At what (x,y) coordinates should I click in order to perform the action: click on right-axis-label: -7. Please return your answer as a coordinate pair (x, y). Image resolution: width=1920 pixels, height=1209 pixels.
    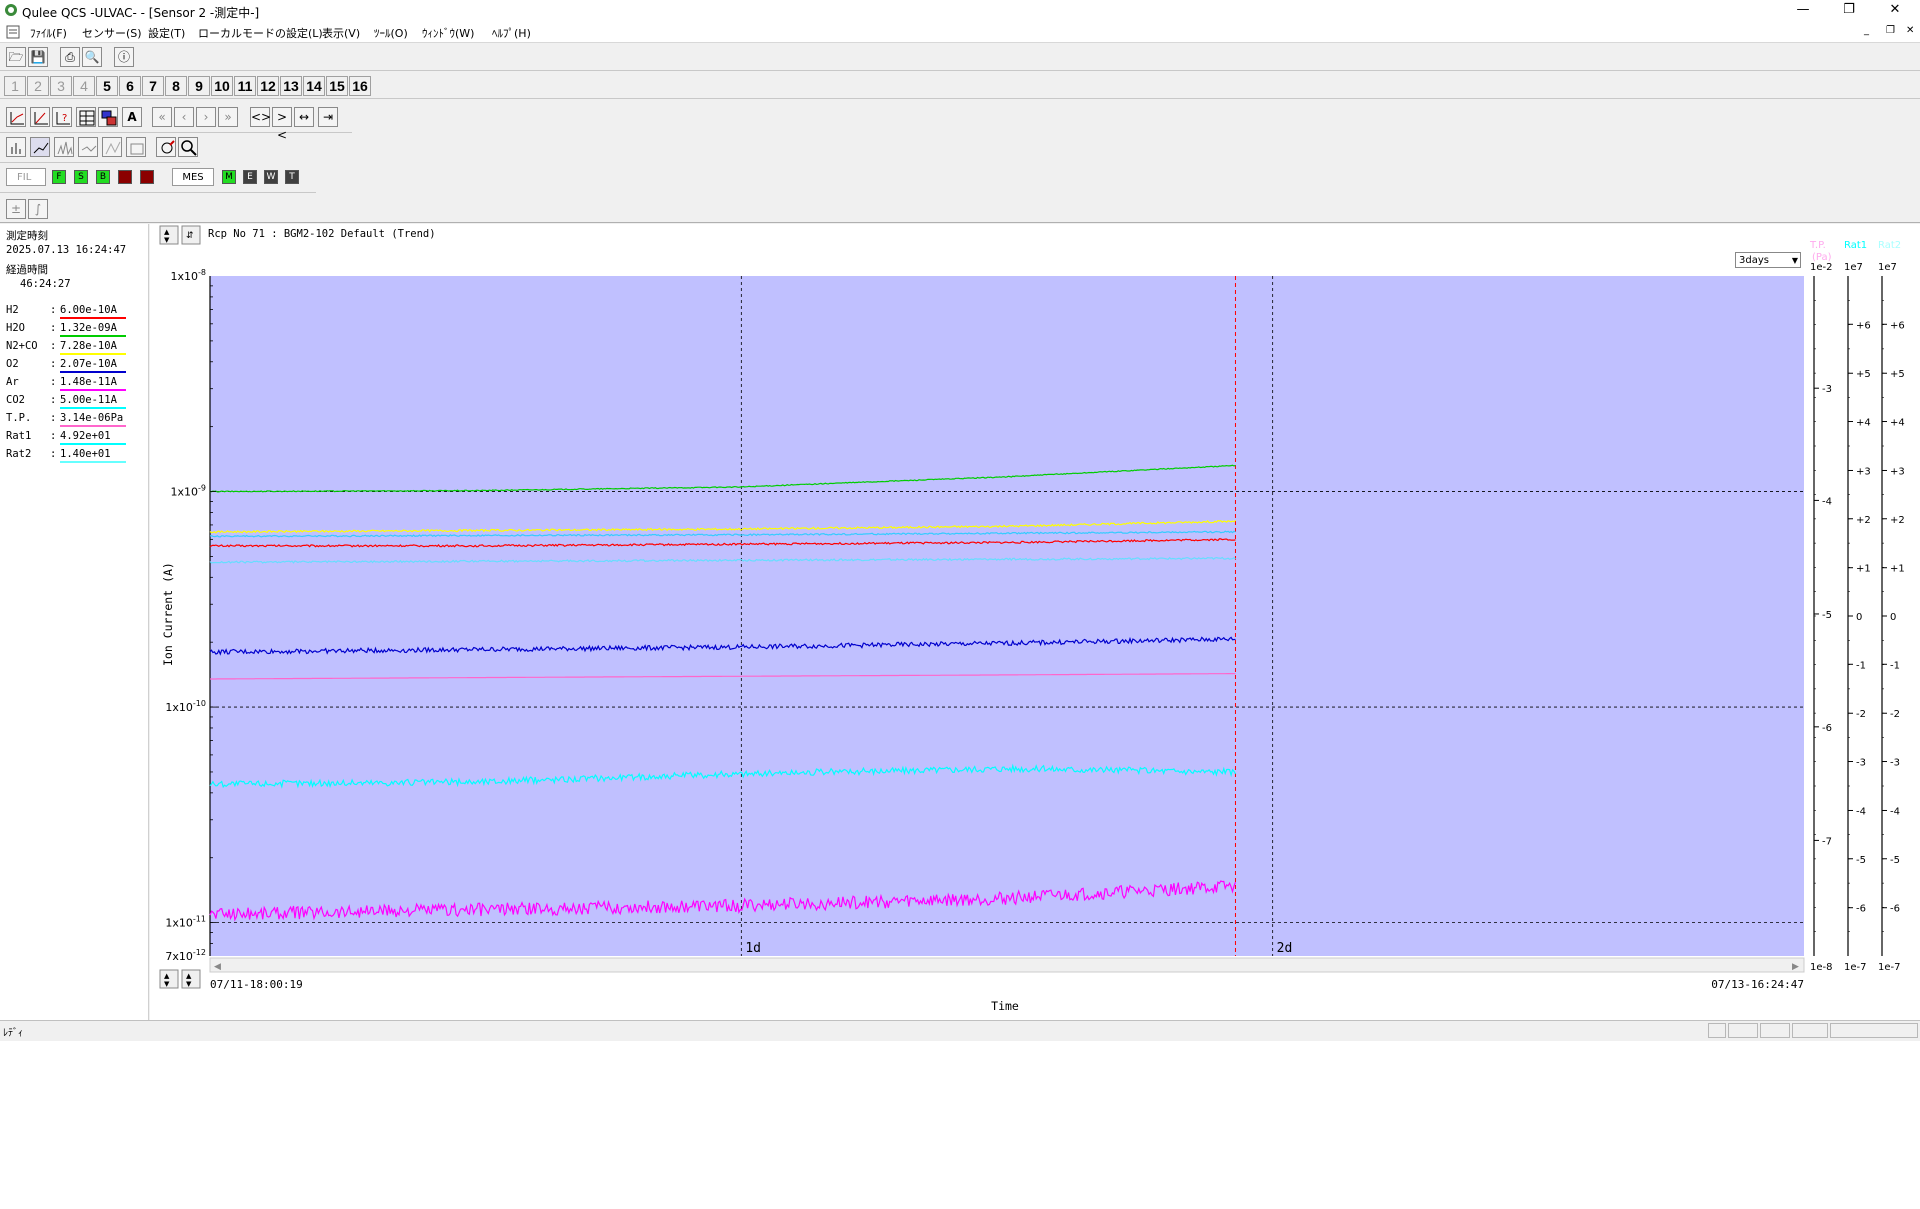
    Looking at the image, I should click on (1827, 841).